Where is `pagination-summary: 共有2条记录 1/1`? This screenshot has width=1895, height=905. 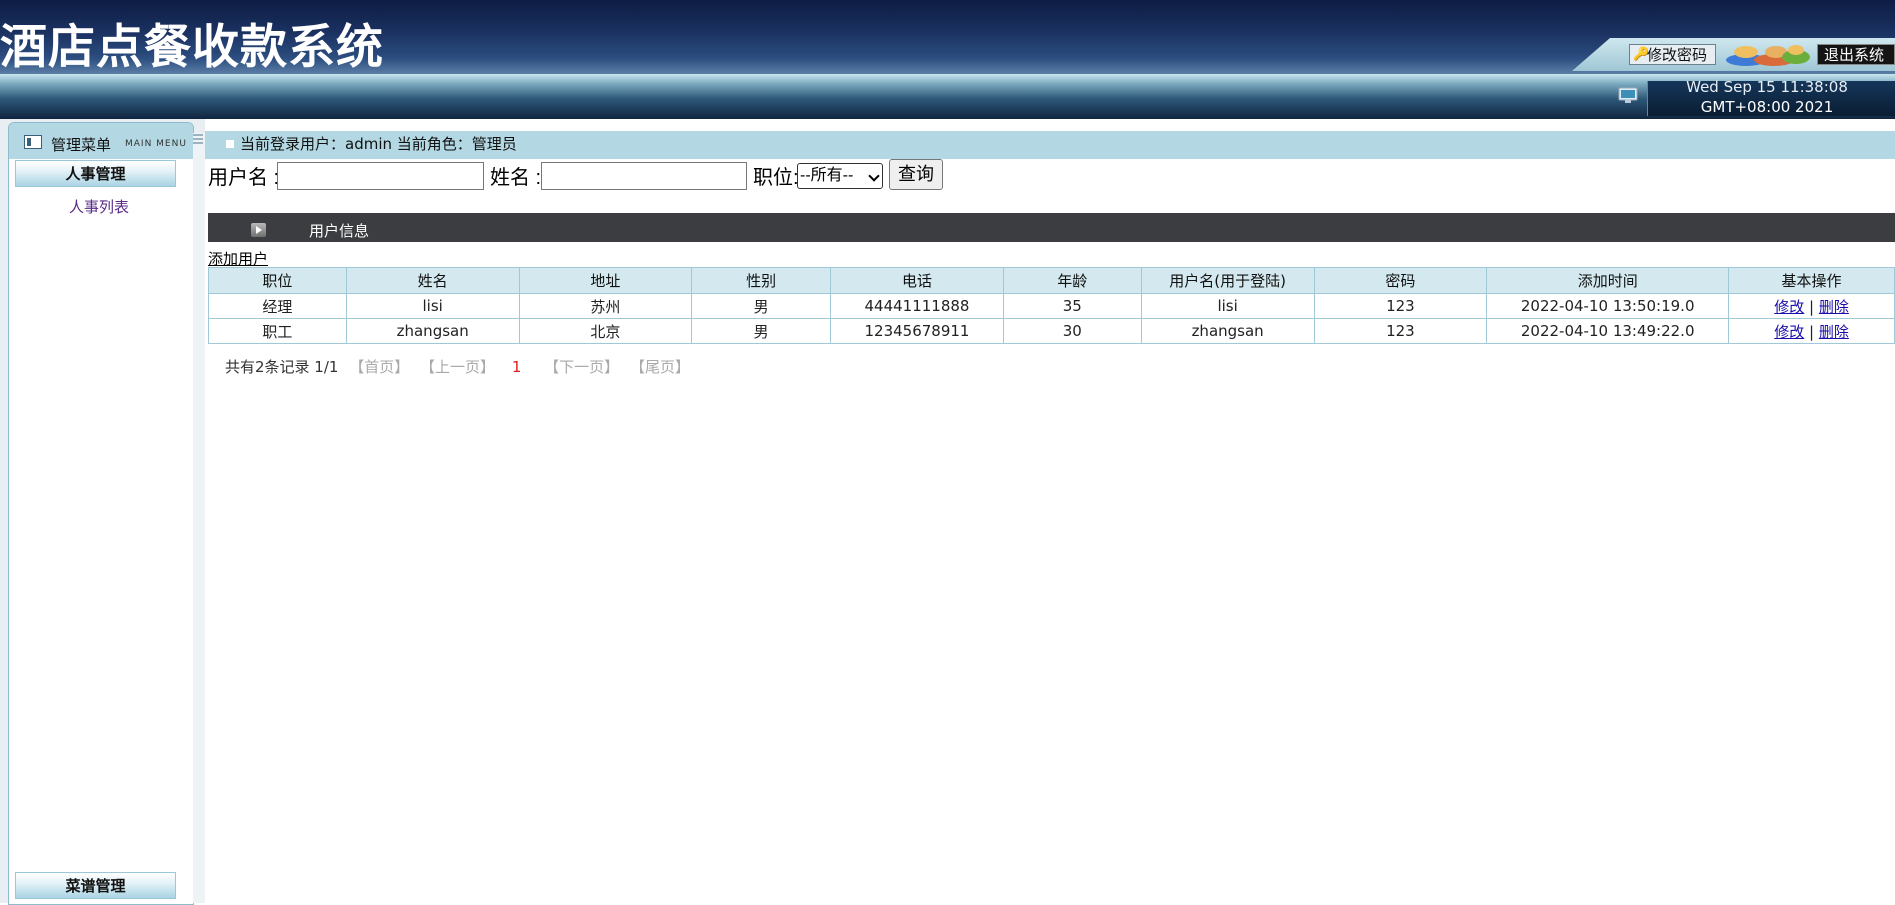 pagination-summary: 共有2条记录 1/1 is located at coordinates (282, 367).